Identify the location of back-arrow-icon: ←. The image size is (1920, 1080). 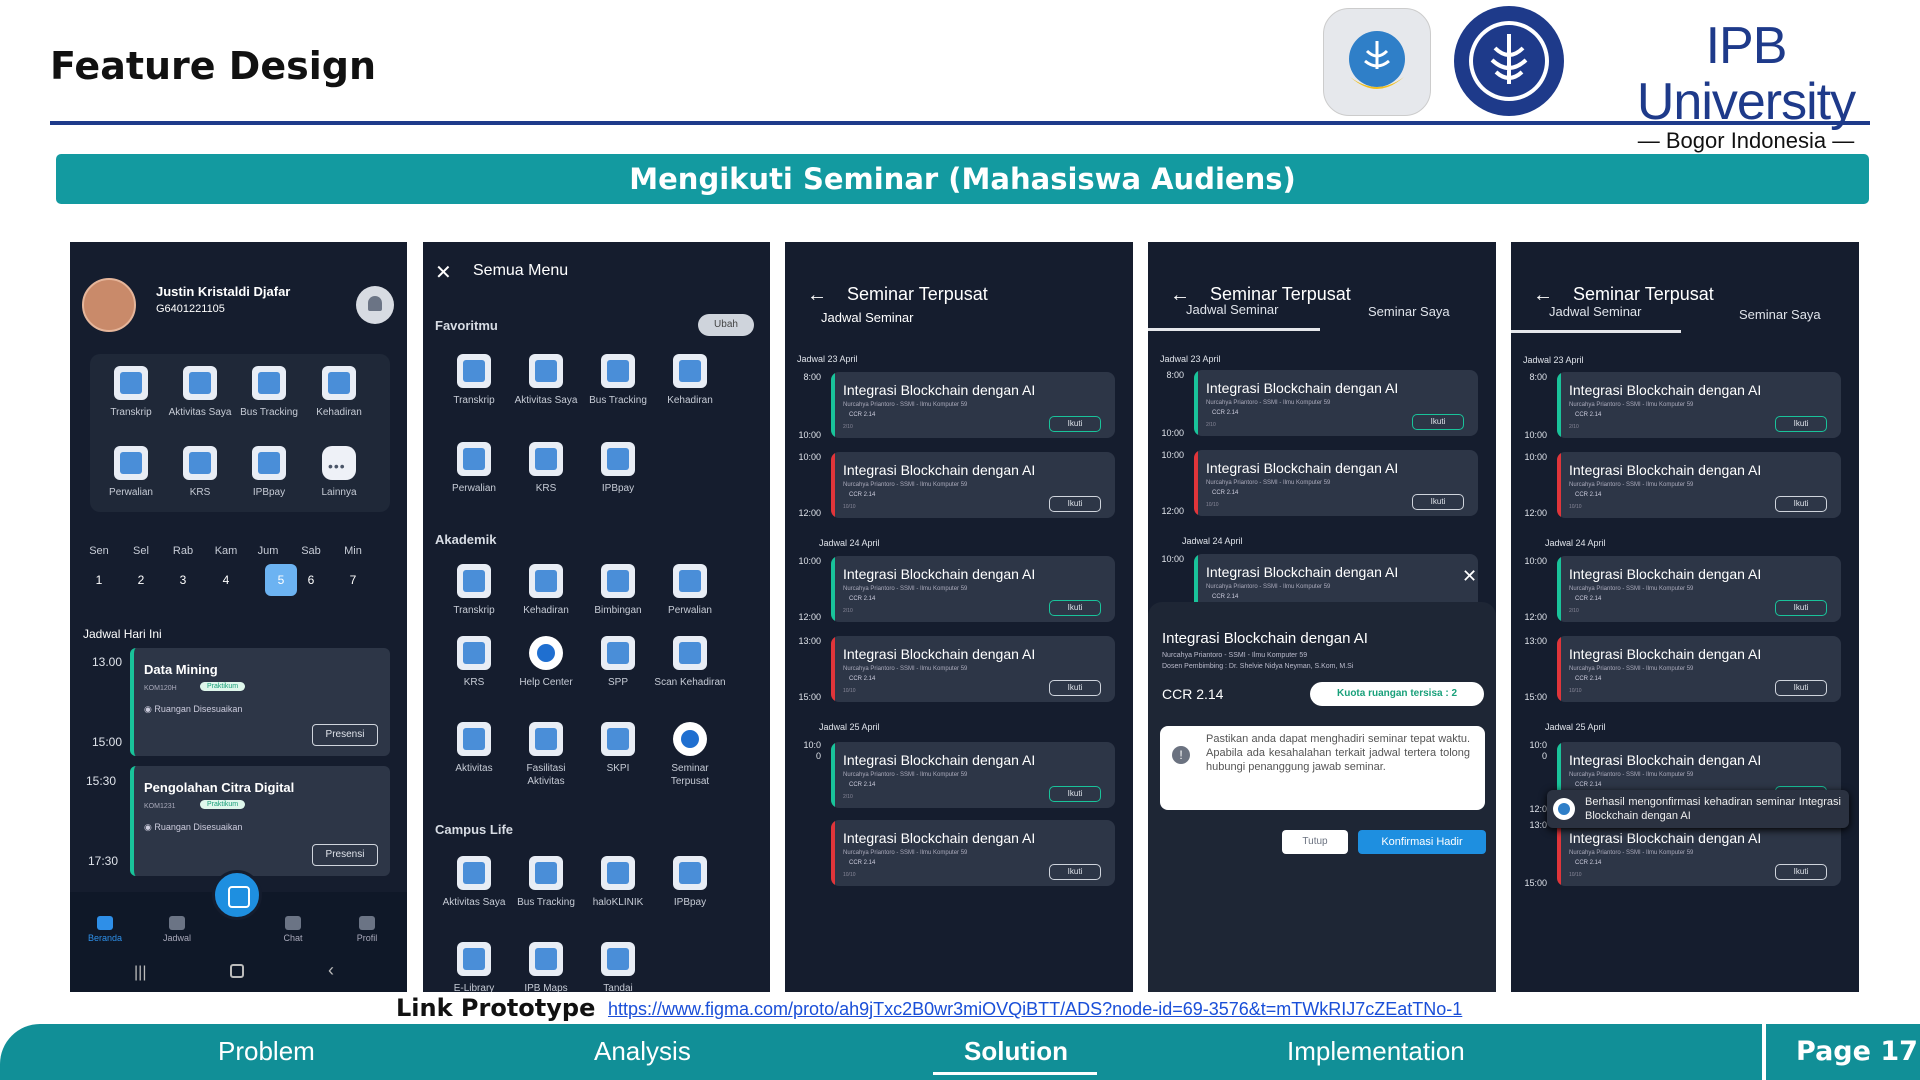
(817, 295).